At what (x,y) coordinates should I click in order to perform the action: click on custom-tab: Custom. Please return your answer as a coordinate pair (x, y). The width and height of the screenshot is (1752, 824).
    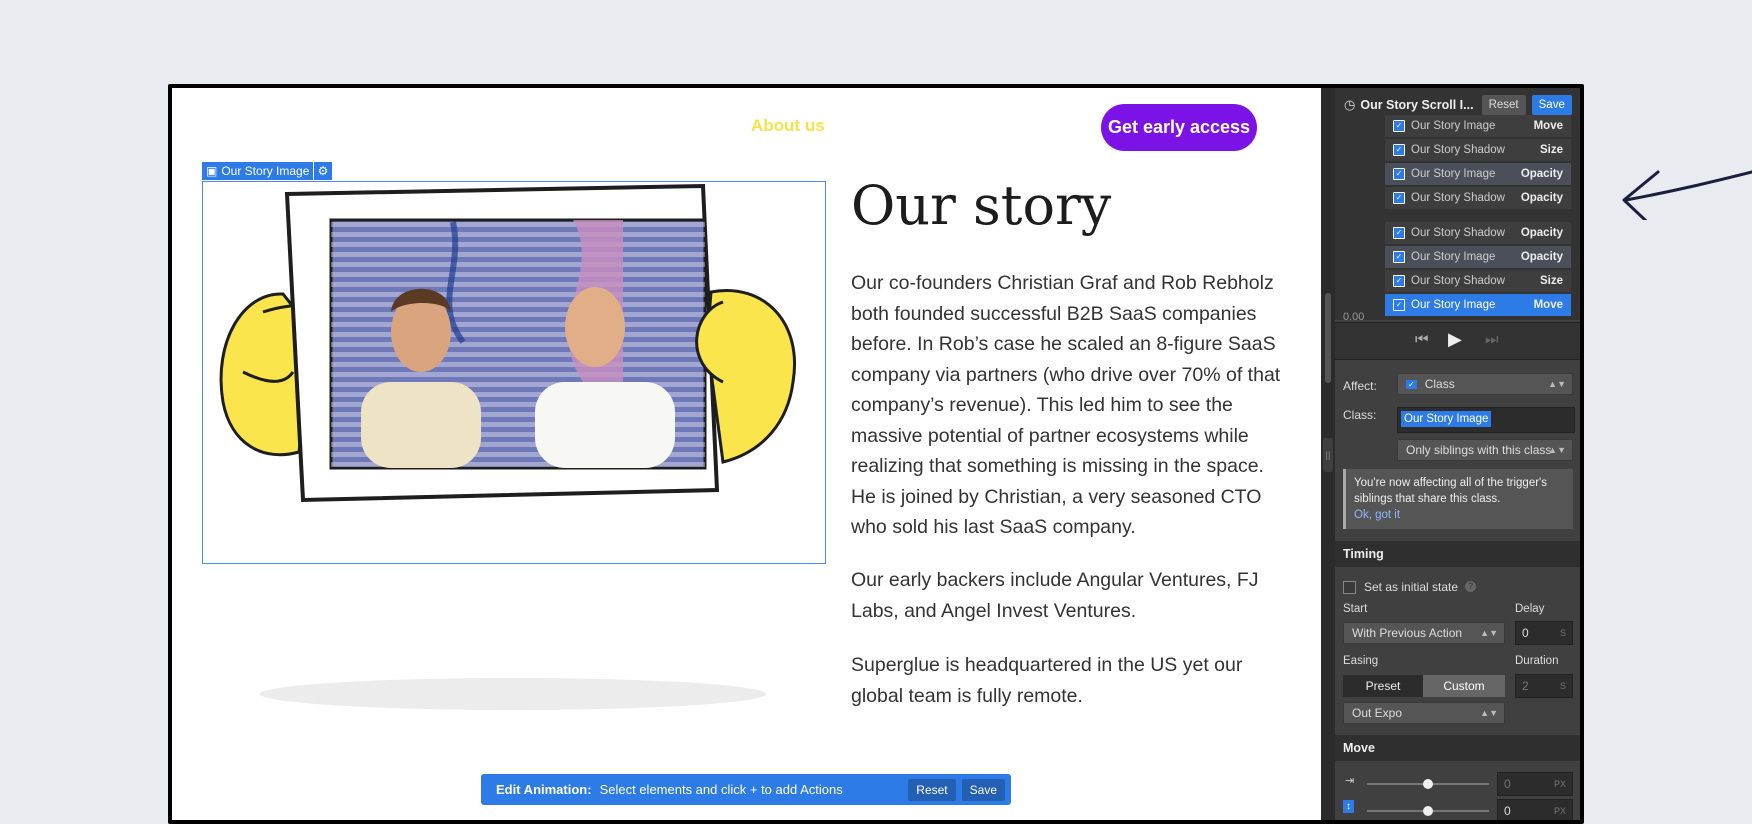
    Looking at the image, I should click on (1464, 686).